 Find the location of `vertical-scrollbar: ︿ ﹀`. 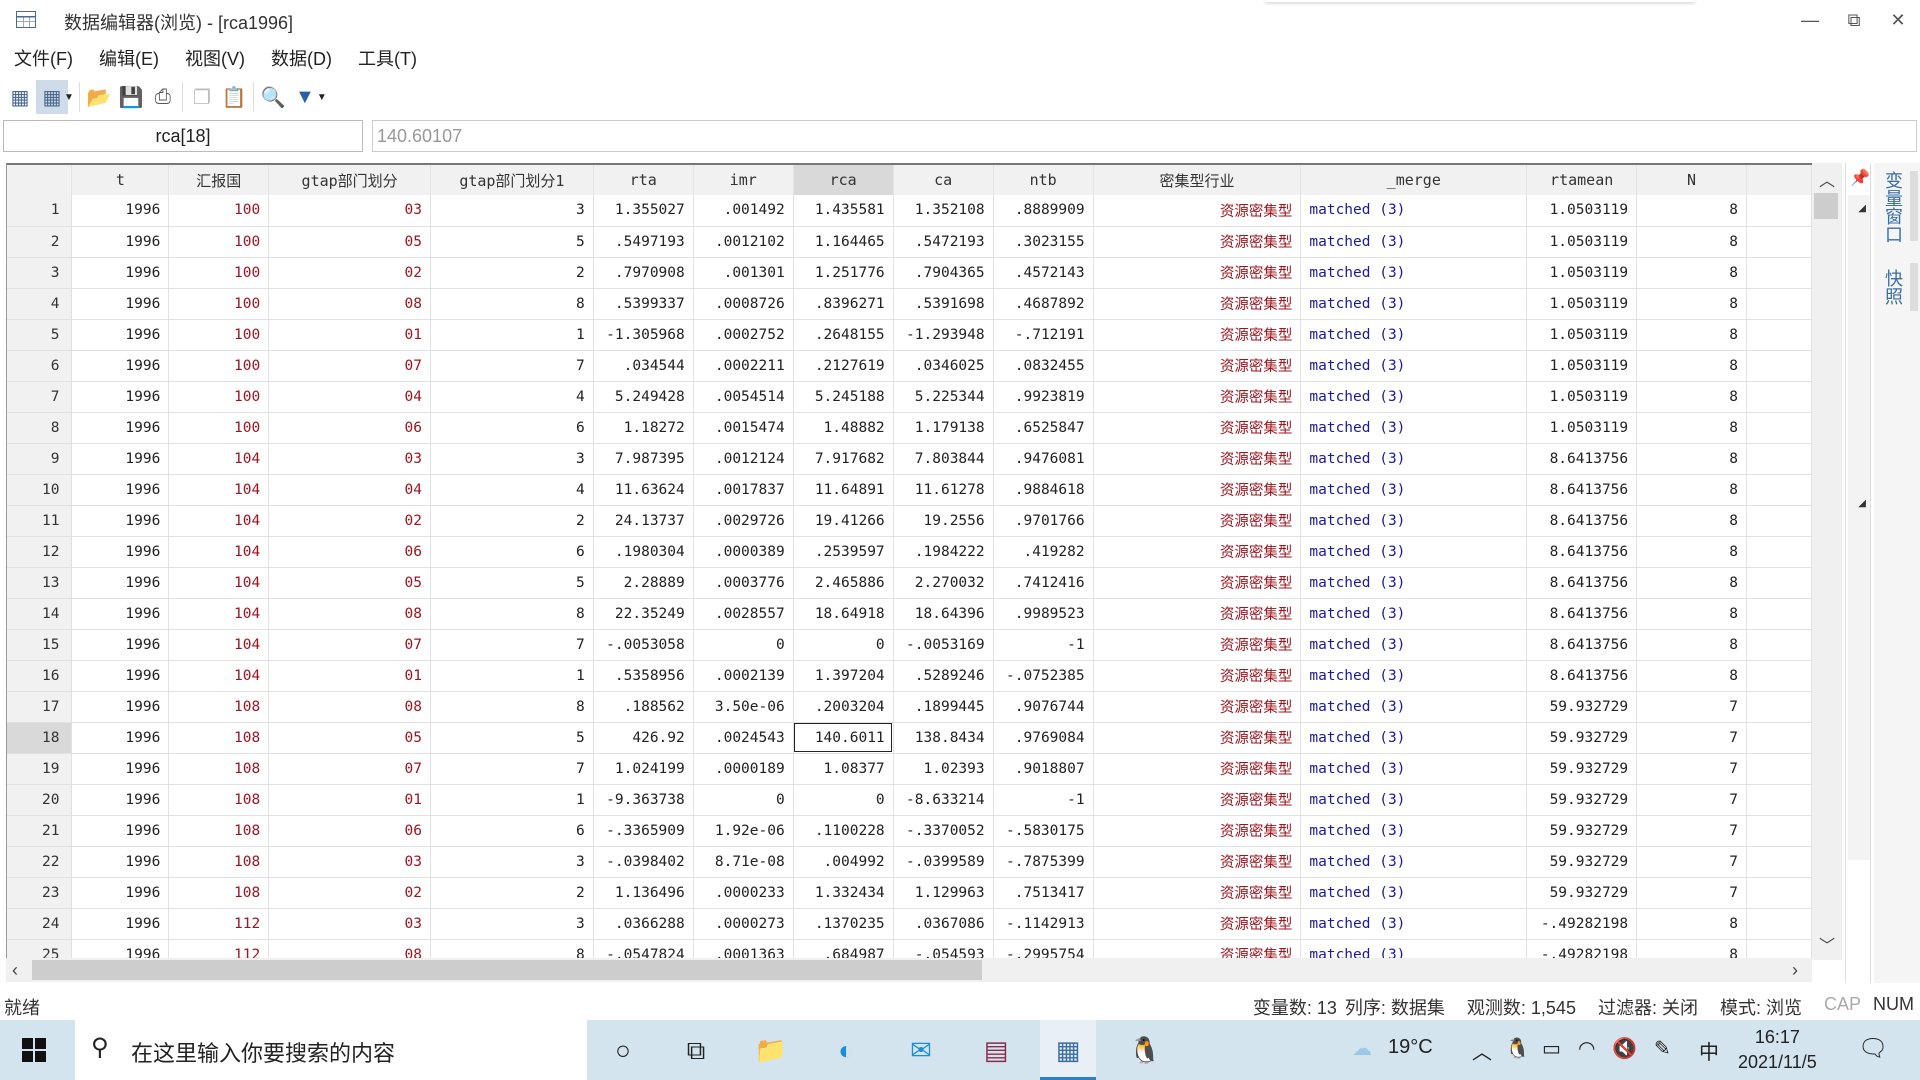

vertical-scrollbar: ︿ ﹀ is located at coordinates (1827, 561).